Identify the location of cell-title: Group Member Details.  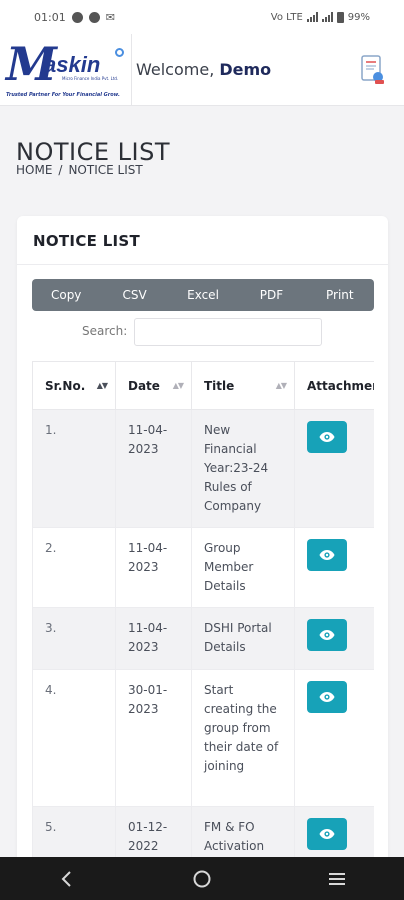
(243, 567).